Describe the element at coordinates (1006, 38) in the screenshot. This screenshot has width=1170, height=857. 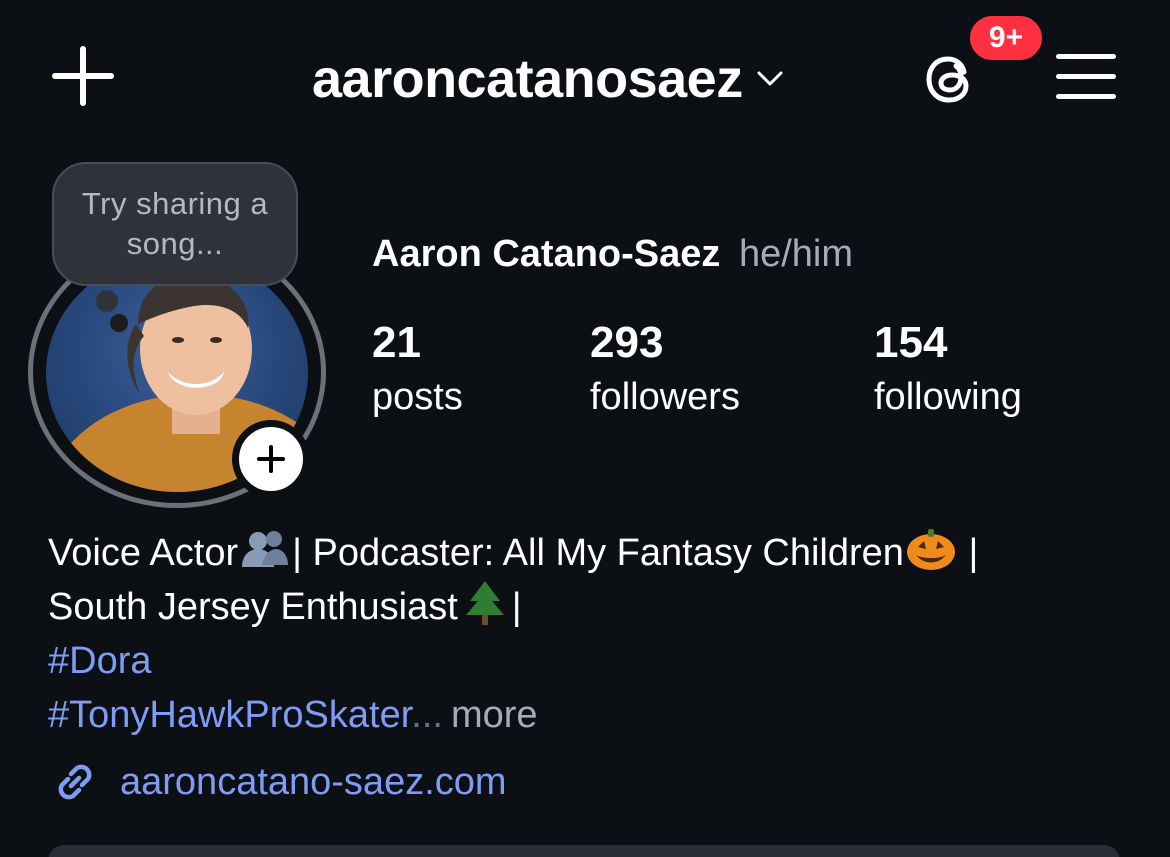
I see `notifications-badge: 9+` at that location.